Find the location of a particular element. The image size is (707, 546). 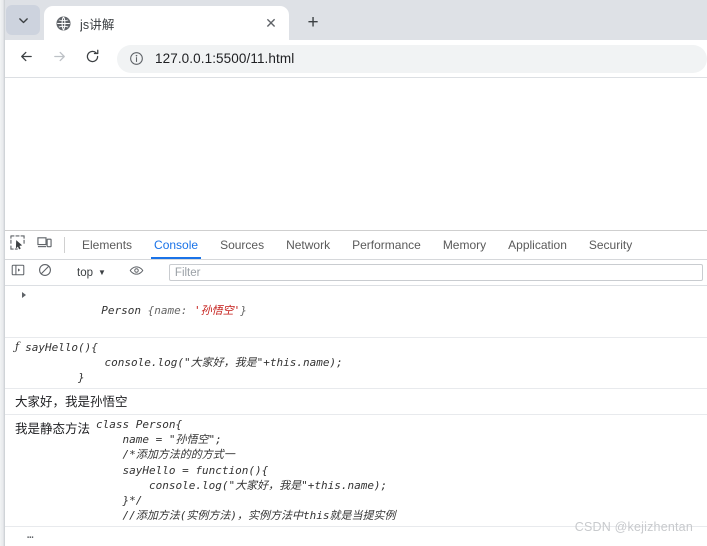

tab-title: js讲解 is located at coordinates (97, 24).